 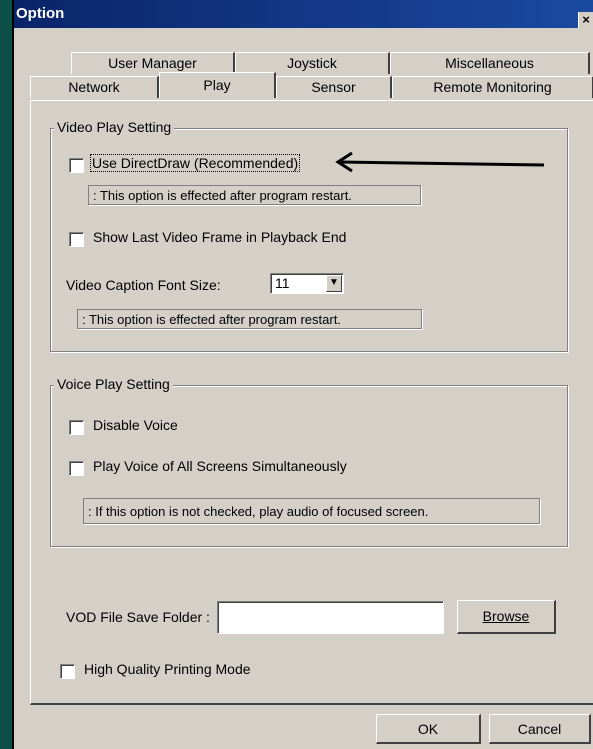 I want to click on use-directdraw-label: Use DirectDraw (Recommended), so click(x=195, y=163).